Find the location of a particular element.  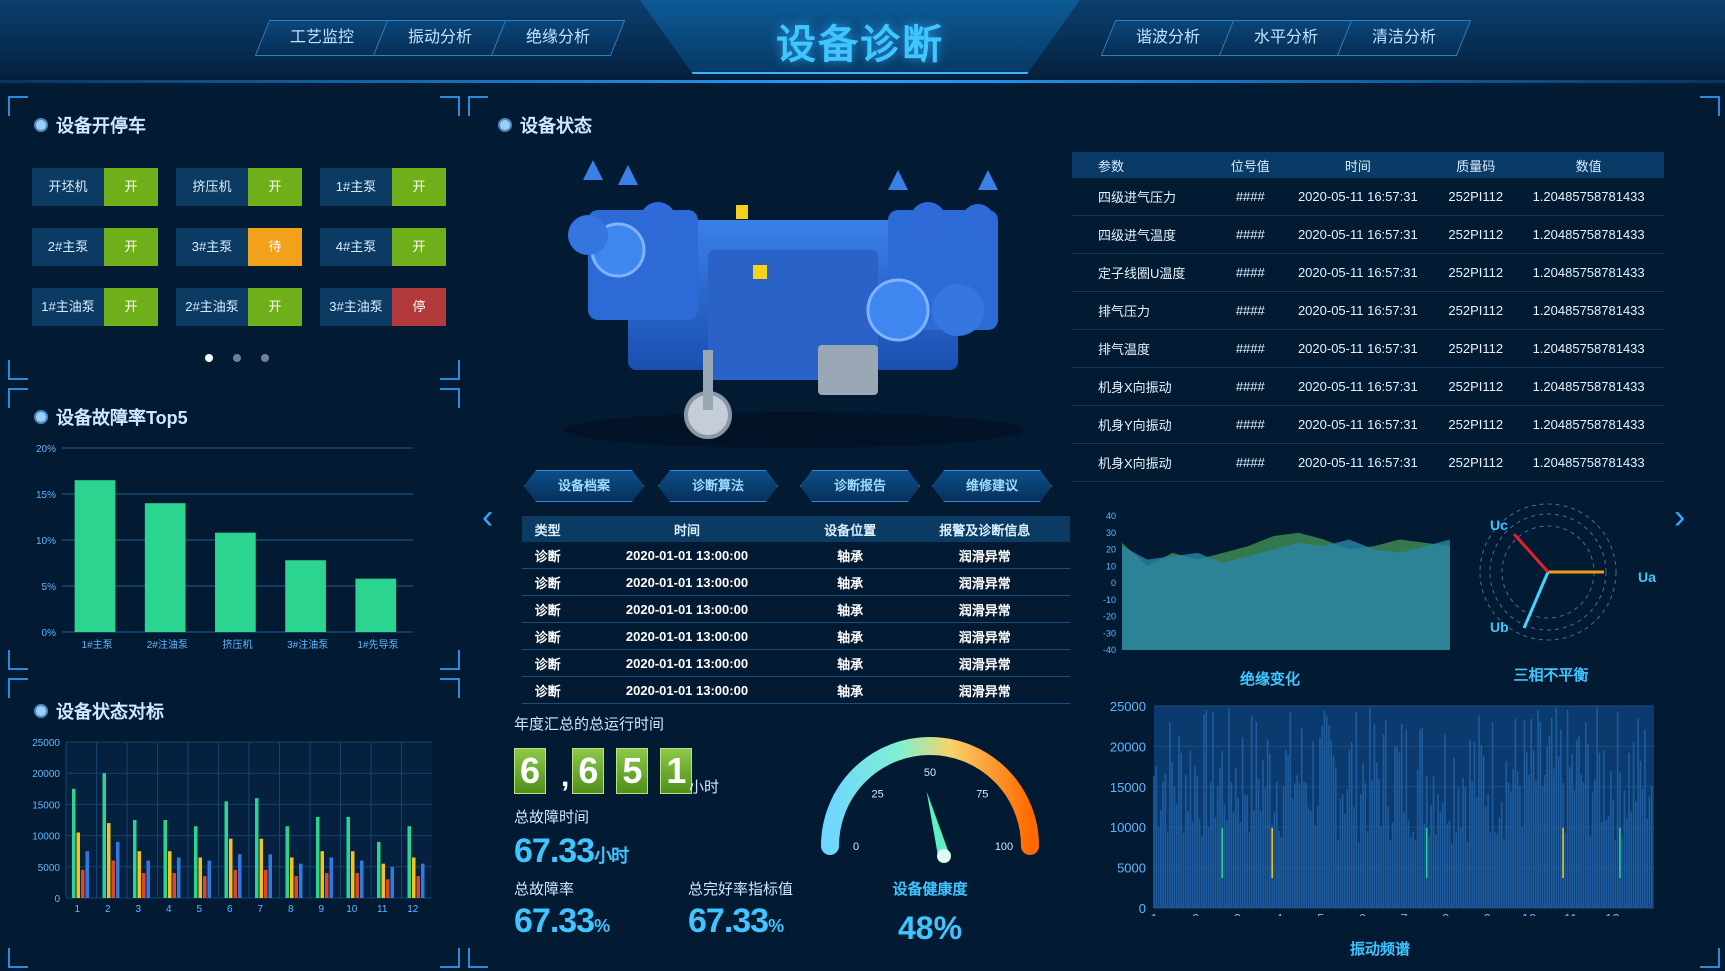

parameter-table-header: 参数 位号值 时间 质量码 数值 is located at coordinates (1368, 165).